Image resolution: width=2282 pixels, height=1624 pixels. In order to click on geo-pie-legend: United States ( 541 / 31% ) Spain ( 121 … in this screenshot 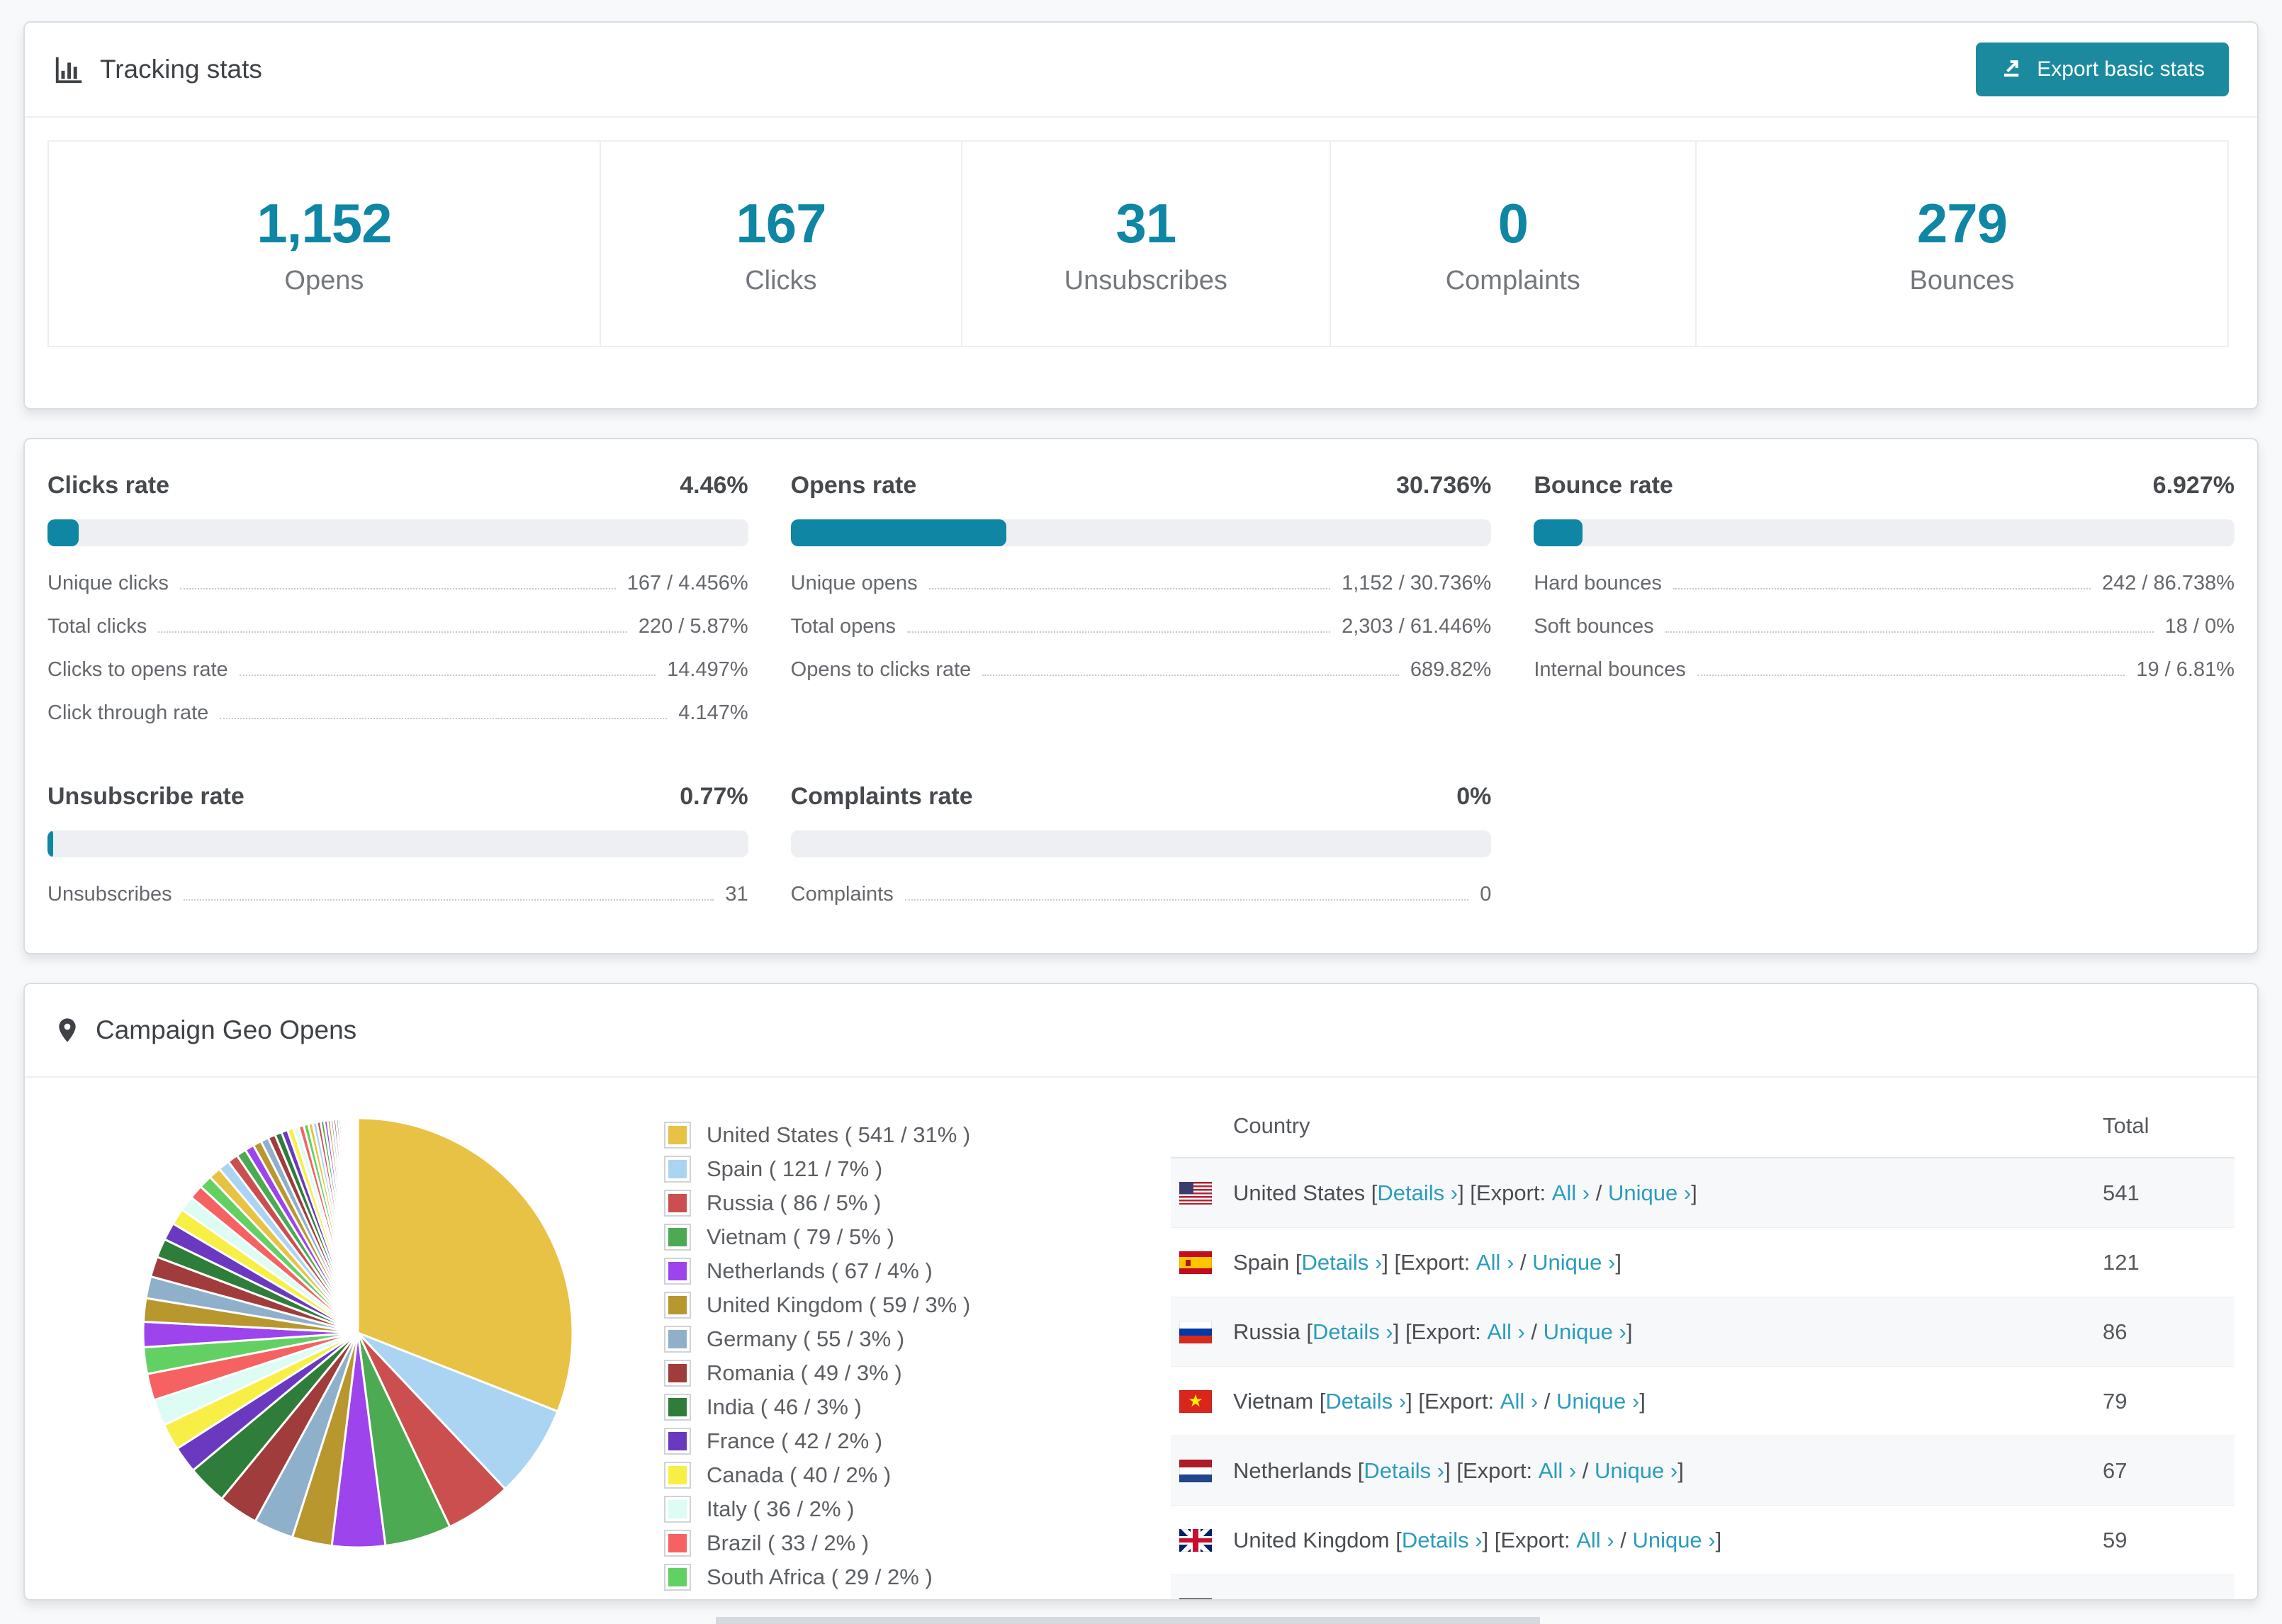, I will do `click(918, 1347)`.